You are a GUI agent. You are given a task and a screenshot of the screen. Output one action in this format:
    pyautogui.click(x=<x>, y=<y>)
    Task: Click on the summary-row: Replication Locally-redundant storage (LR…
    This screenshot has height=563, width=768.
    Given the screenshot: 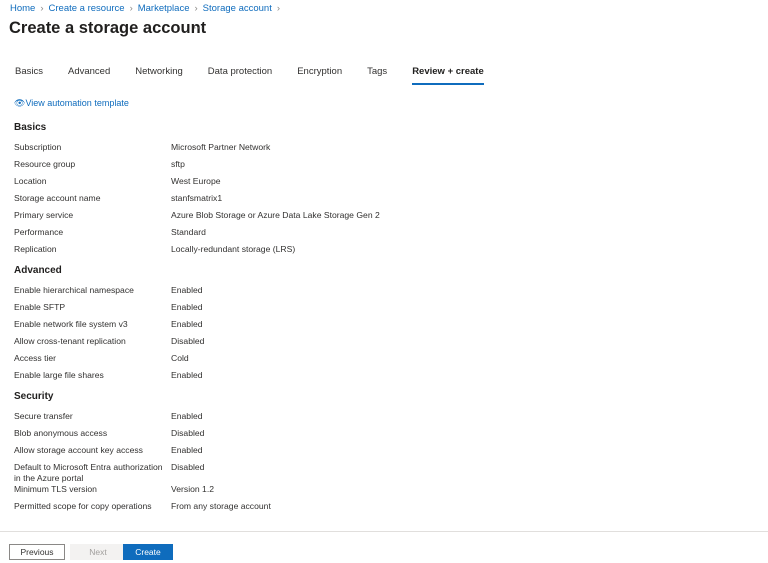 What is the action you would take?
    pyautogui.click(x=391, y=252)
    